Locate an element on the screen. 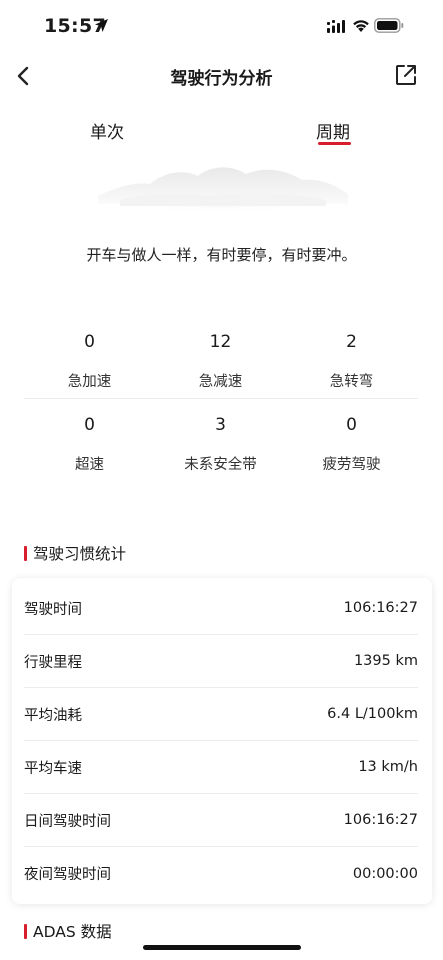 The width and height of the screenshot is (443, 960). stats-row: 0 急加速 12 急减速 2 急转弯 is located at coordinates (221, 362).